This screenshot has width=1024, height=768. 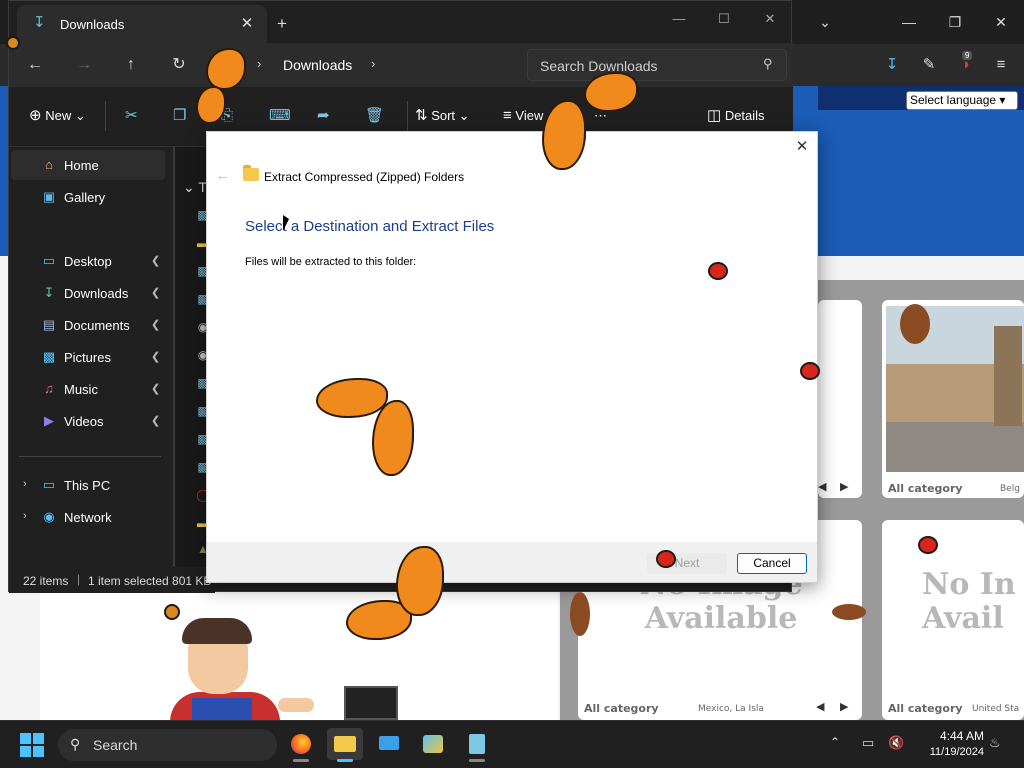 I want to click on next-button: Next, so click(x=687, y=563).